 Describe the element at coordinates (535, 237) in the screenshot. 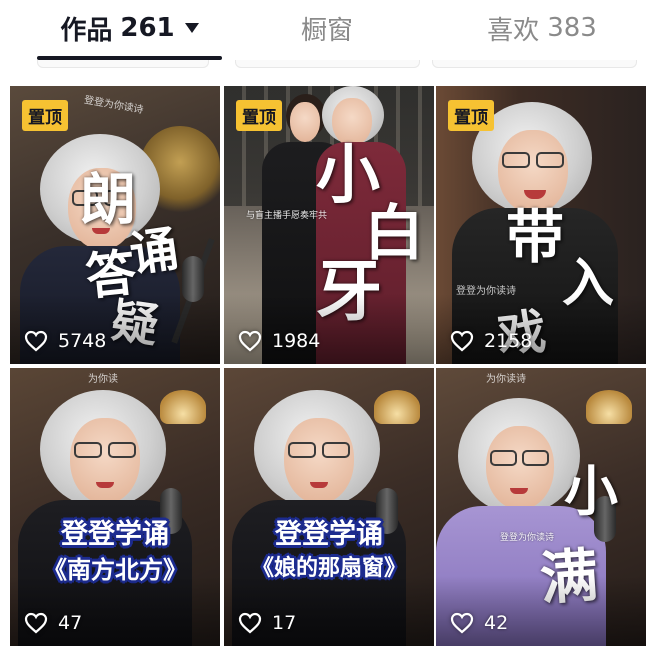

I see `overlay-char: 带` at that location.